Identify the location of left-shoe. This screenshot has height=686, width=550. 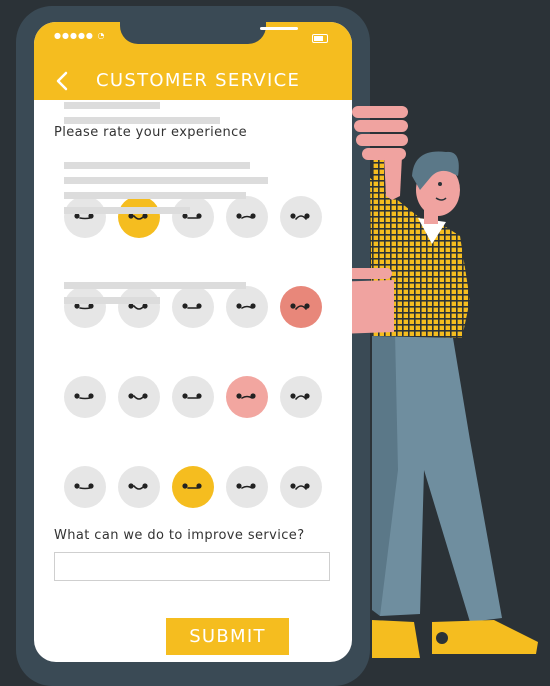
(396, 639).